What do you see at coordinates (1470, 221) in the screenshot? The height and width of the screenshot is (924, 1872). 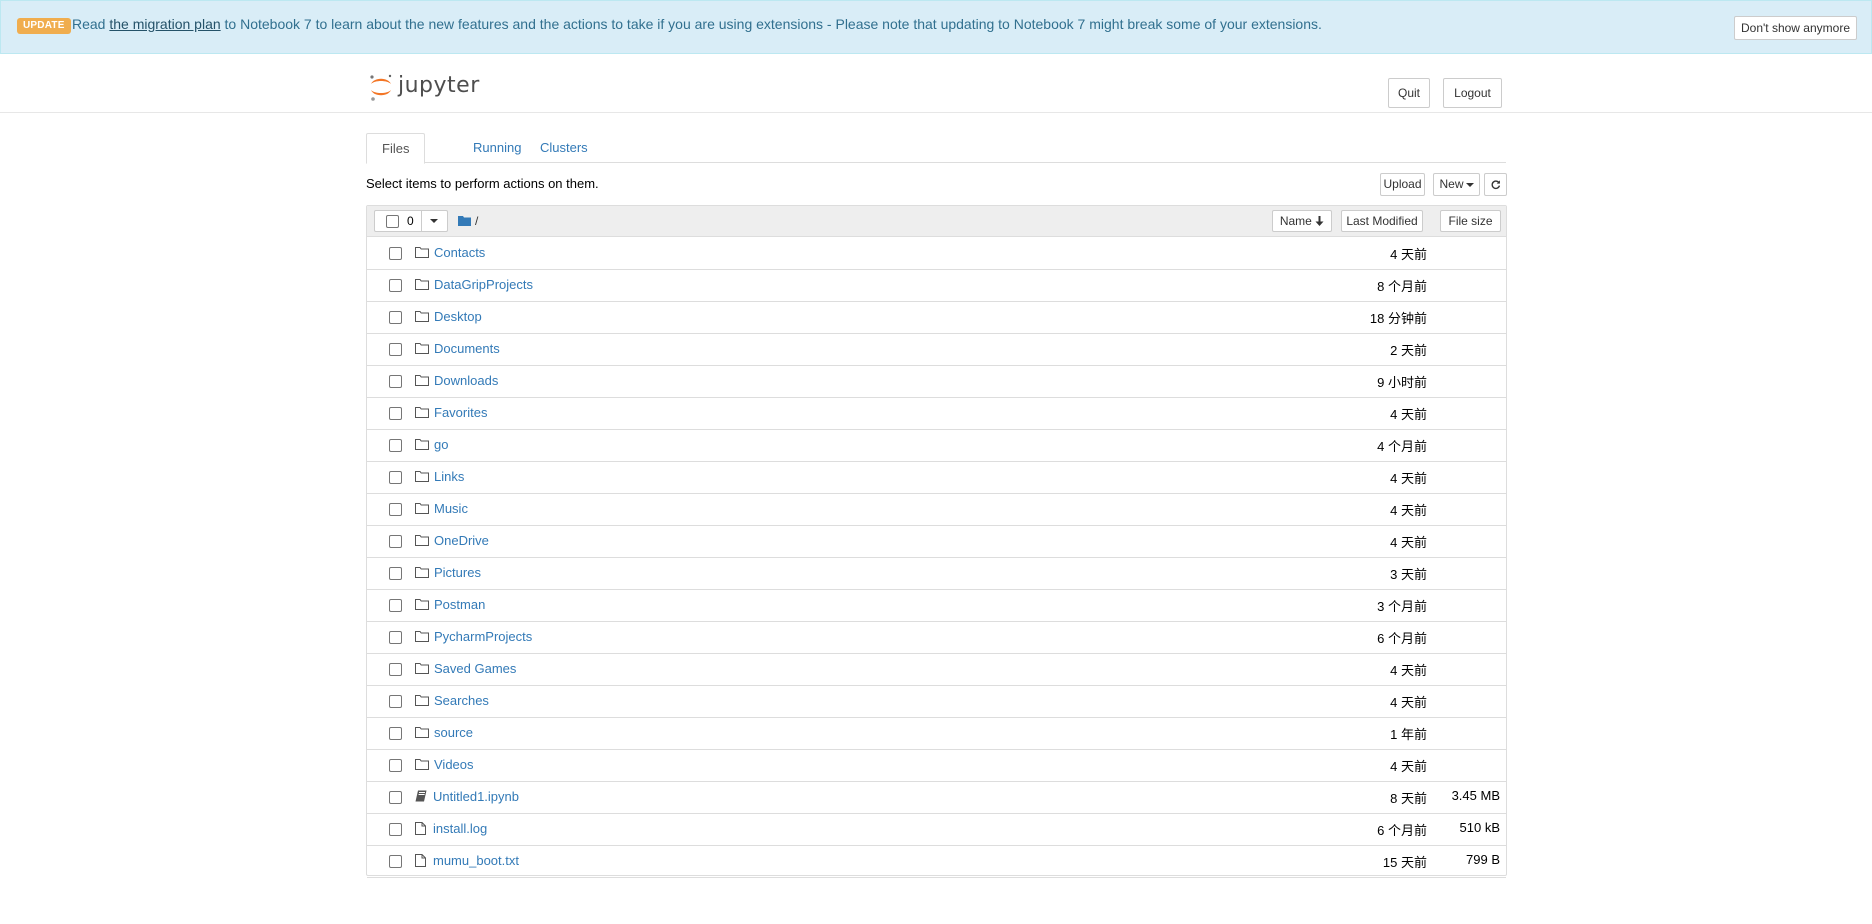 I see `sort-by-file-size-button: File size` at bounding box center [1470, 221].